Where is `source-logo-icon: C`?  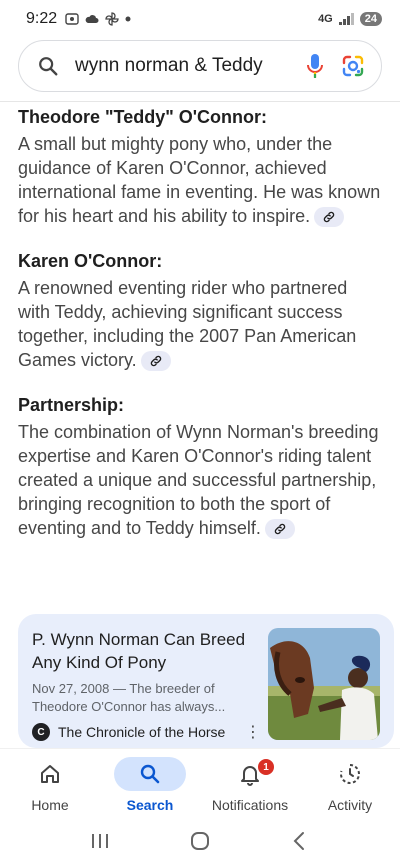 source-logo-icon: C is located at coordinates (41, 732).